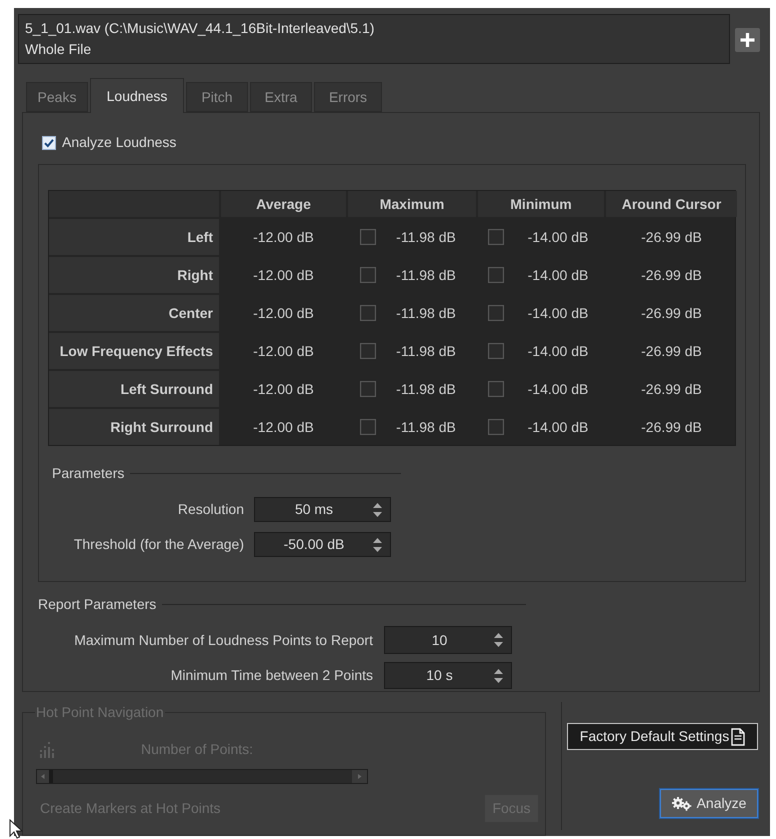 This screenshot has width=776, height=839. Describe the element at coordinates (322, 544) in the screenshot. I see `number-field: -50.00 dB` at that location.